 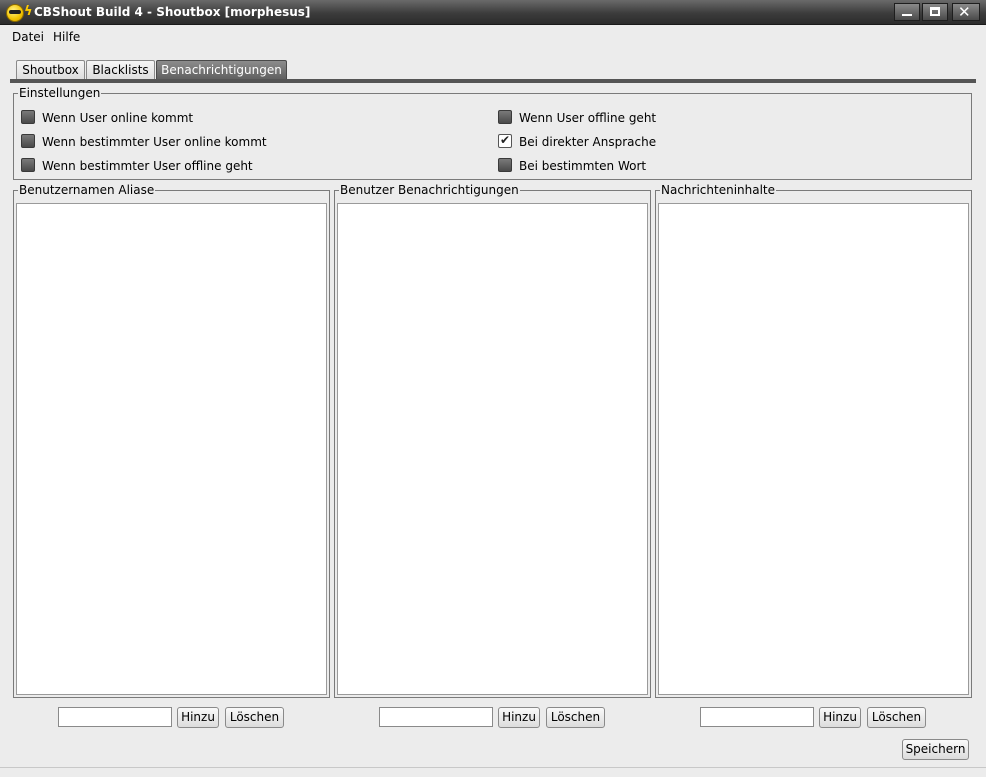 What do you see at coordinates (28, 117) in the screenshot?
I see `checkbox-user-online` at bounding box center [28, 117].